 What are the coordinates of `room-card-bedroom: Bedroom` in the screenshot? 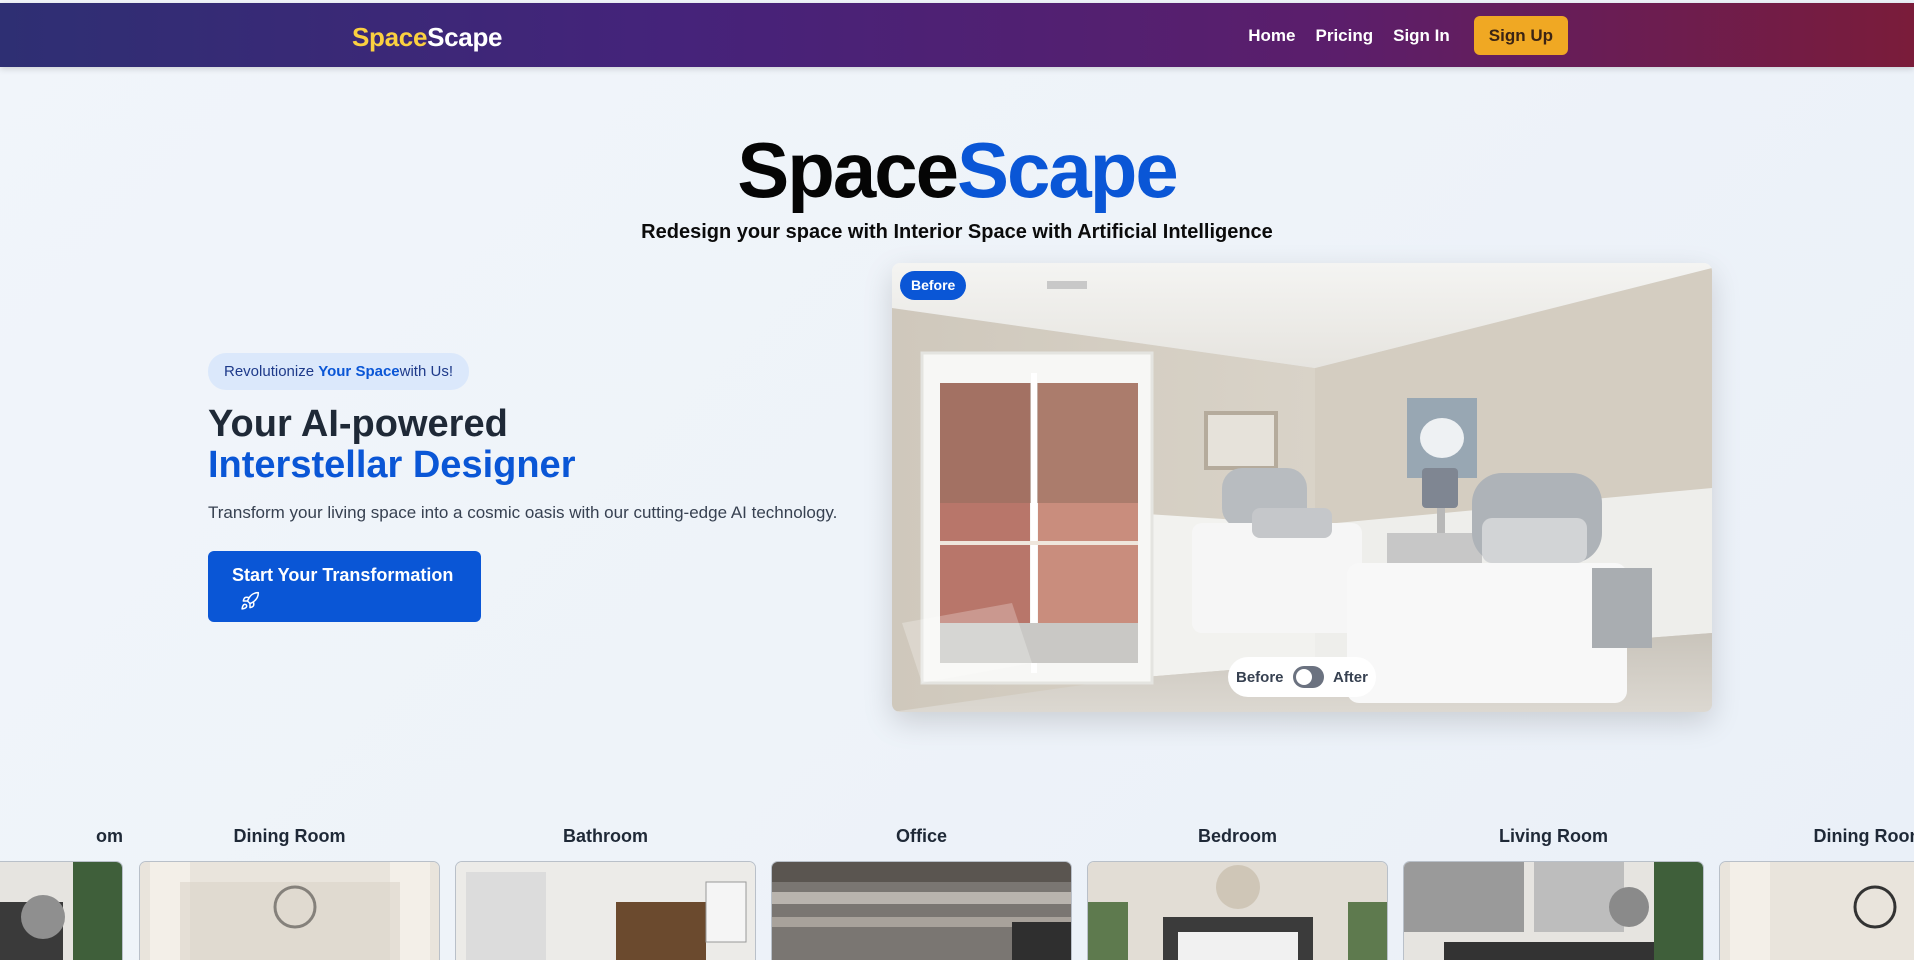 It's located at (1237, 893).